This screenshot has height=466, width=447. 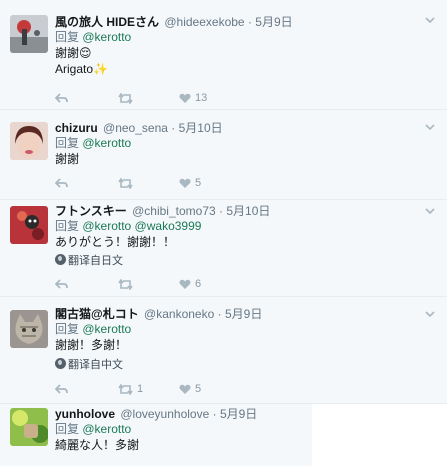 What do you see at coordinates (236, 128) in the screenshot?
I see `tweet-header: chizuru @neo_sena · 5月10日` at bounding box center [236, 128].